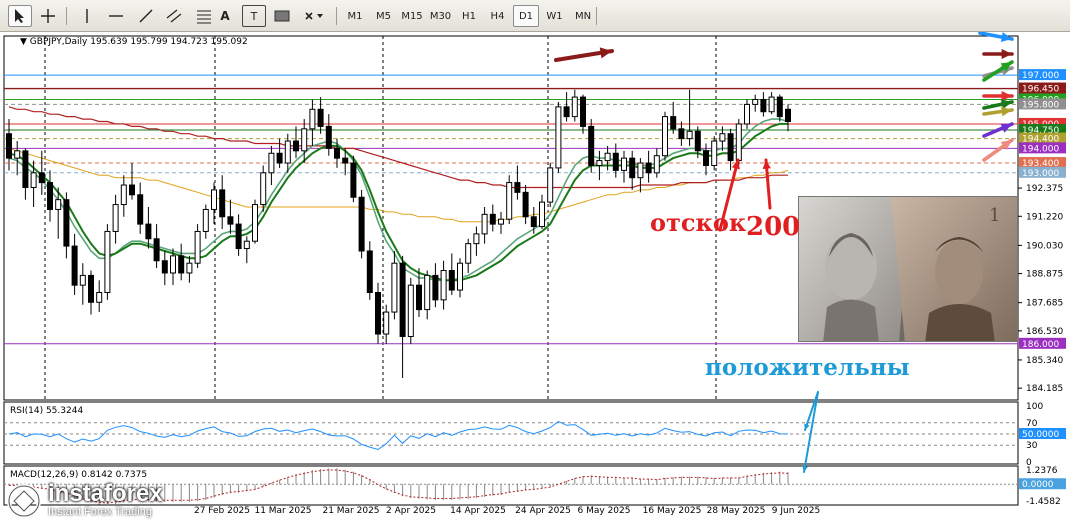  Describe the element at coordinates (796, 511) in the screenshot. I see `x-tick-label: 9 Jun 2025` at that location.